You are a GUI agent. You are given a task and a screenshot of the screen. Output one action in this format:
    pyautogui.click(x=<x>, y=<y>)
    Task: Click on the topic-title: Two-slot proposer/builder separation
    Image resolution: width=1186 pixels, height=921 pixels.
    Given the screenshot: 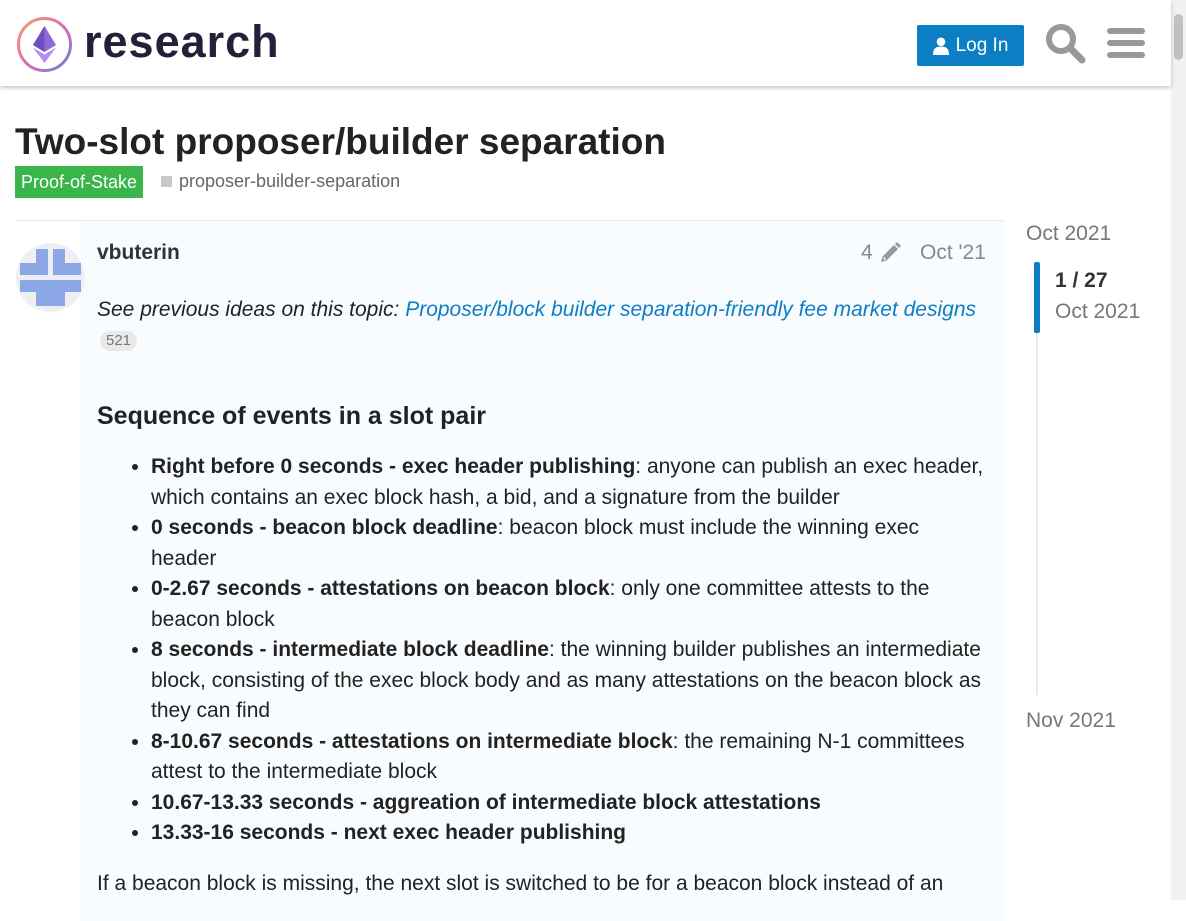 What is the action you would take?
    pyautogui.click(x=340, y=142)
    